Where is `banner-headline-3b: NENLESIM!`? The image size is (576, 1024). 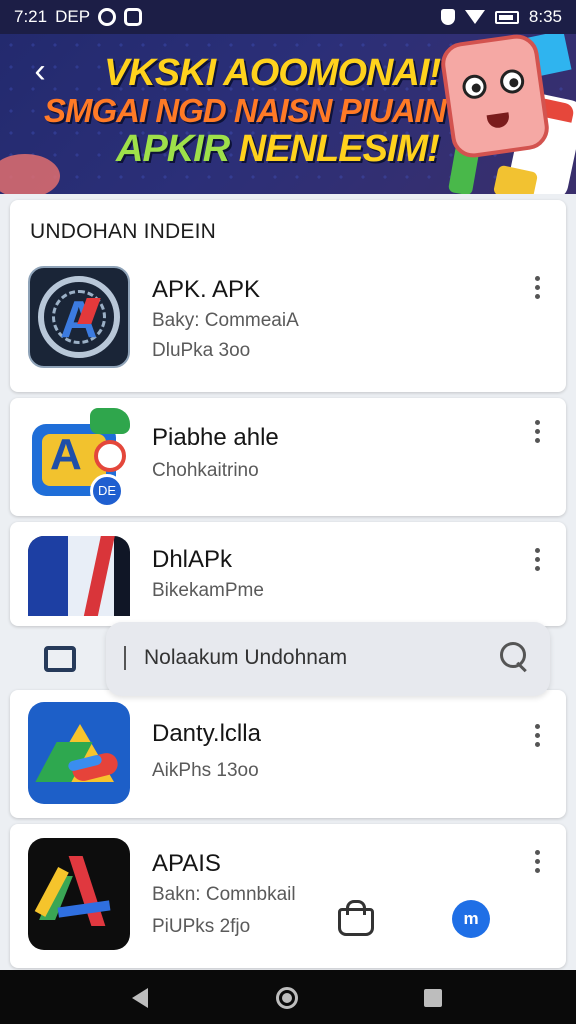 banner-headline-3b: NENLESIM! is located at coordinates (334, 149).